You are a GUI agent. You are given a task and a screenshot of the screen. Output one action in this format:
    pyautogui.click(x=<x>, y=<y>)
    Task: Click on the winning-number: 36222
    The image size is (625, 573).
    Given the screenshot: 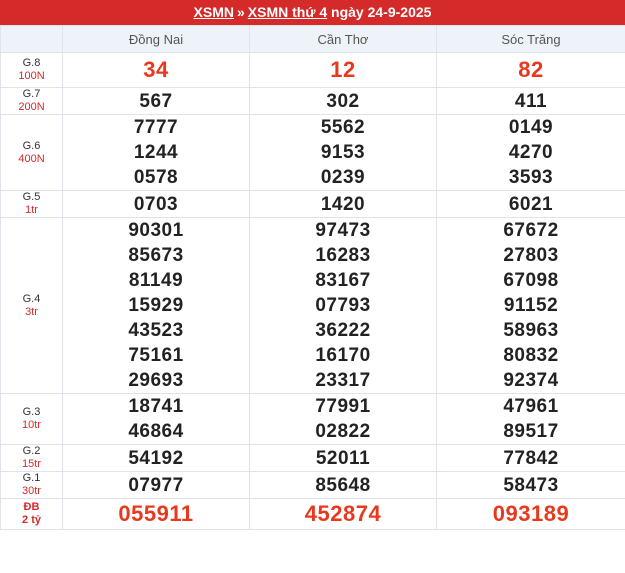 What is the action you would take?
    pyautogui.click(x=343, y=330)
    